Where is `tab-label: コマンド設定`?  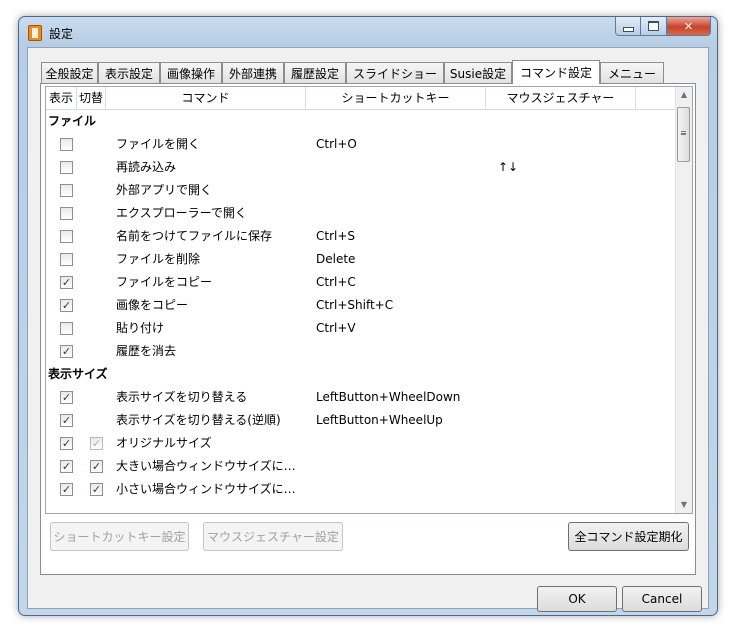
tab-label: コマンド設定 is located at coordinates (555, 73).